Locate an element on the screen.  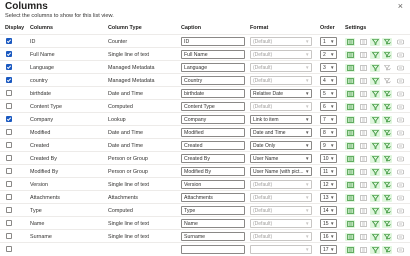
caption-input: Modified By is located at coordinates (213, 171).